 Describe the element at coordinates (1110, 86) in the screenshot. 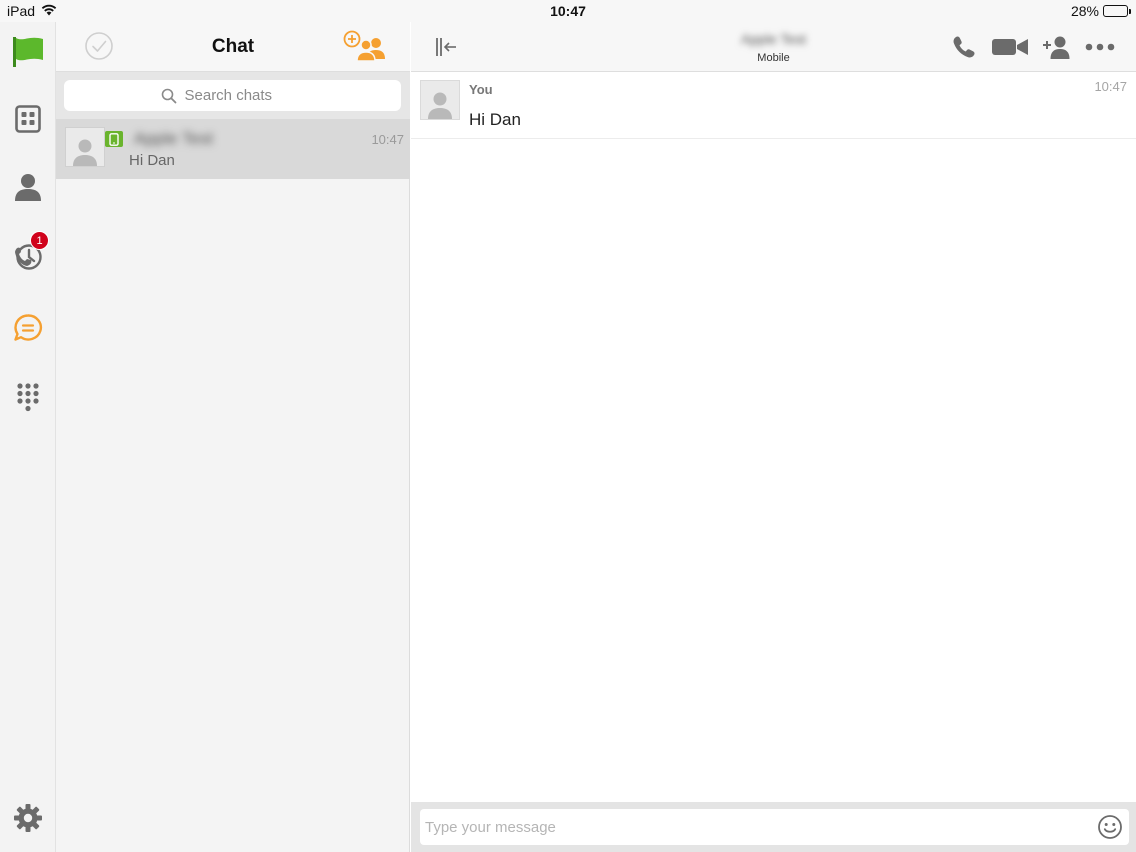

I see `message-time: 10:47` at that location.